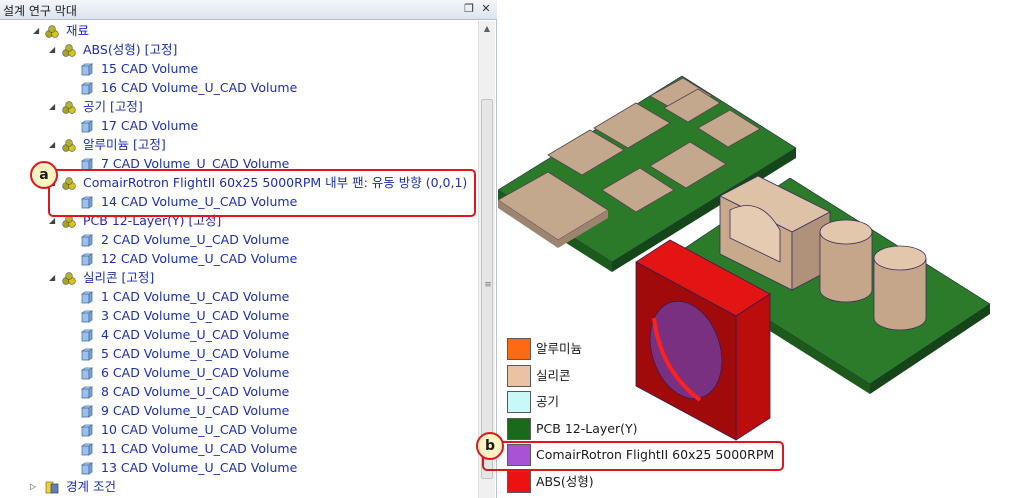  Describe the element at coordinates (248, 10) in the screenshot. I see `panel-titlebar: 설계 연구 막대 ❐ ✕` at that location.